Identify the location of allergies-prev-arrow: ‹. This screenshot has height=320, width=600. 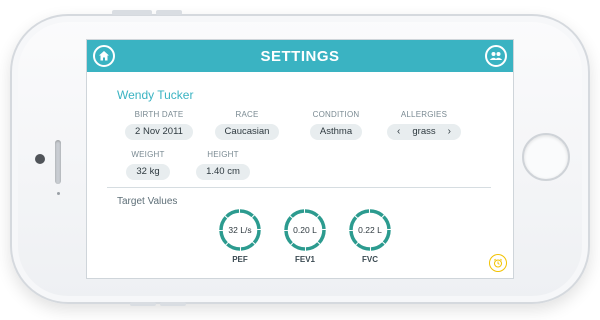
(398, 132).